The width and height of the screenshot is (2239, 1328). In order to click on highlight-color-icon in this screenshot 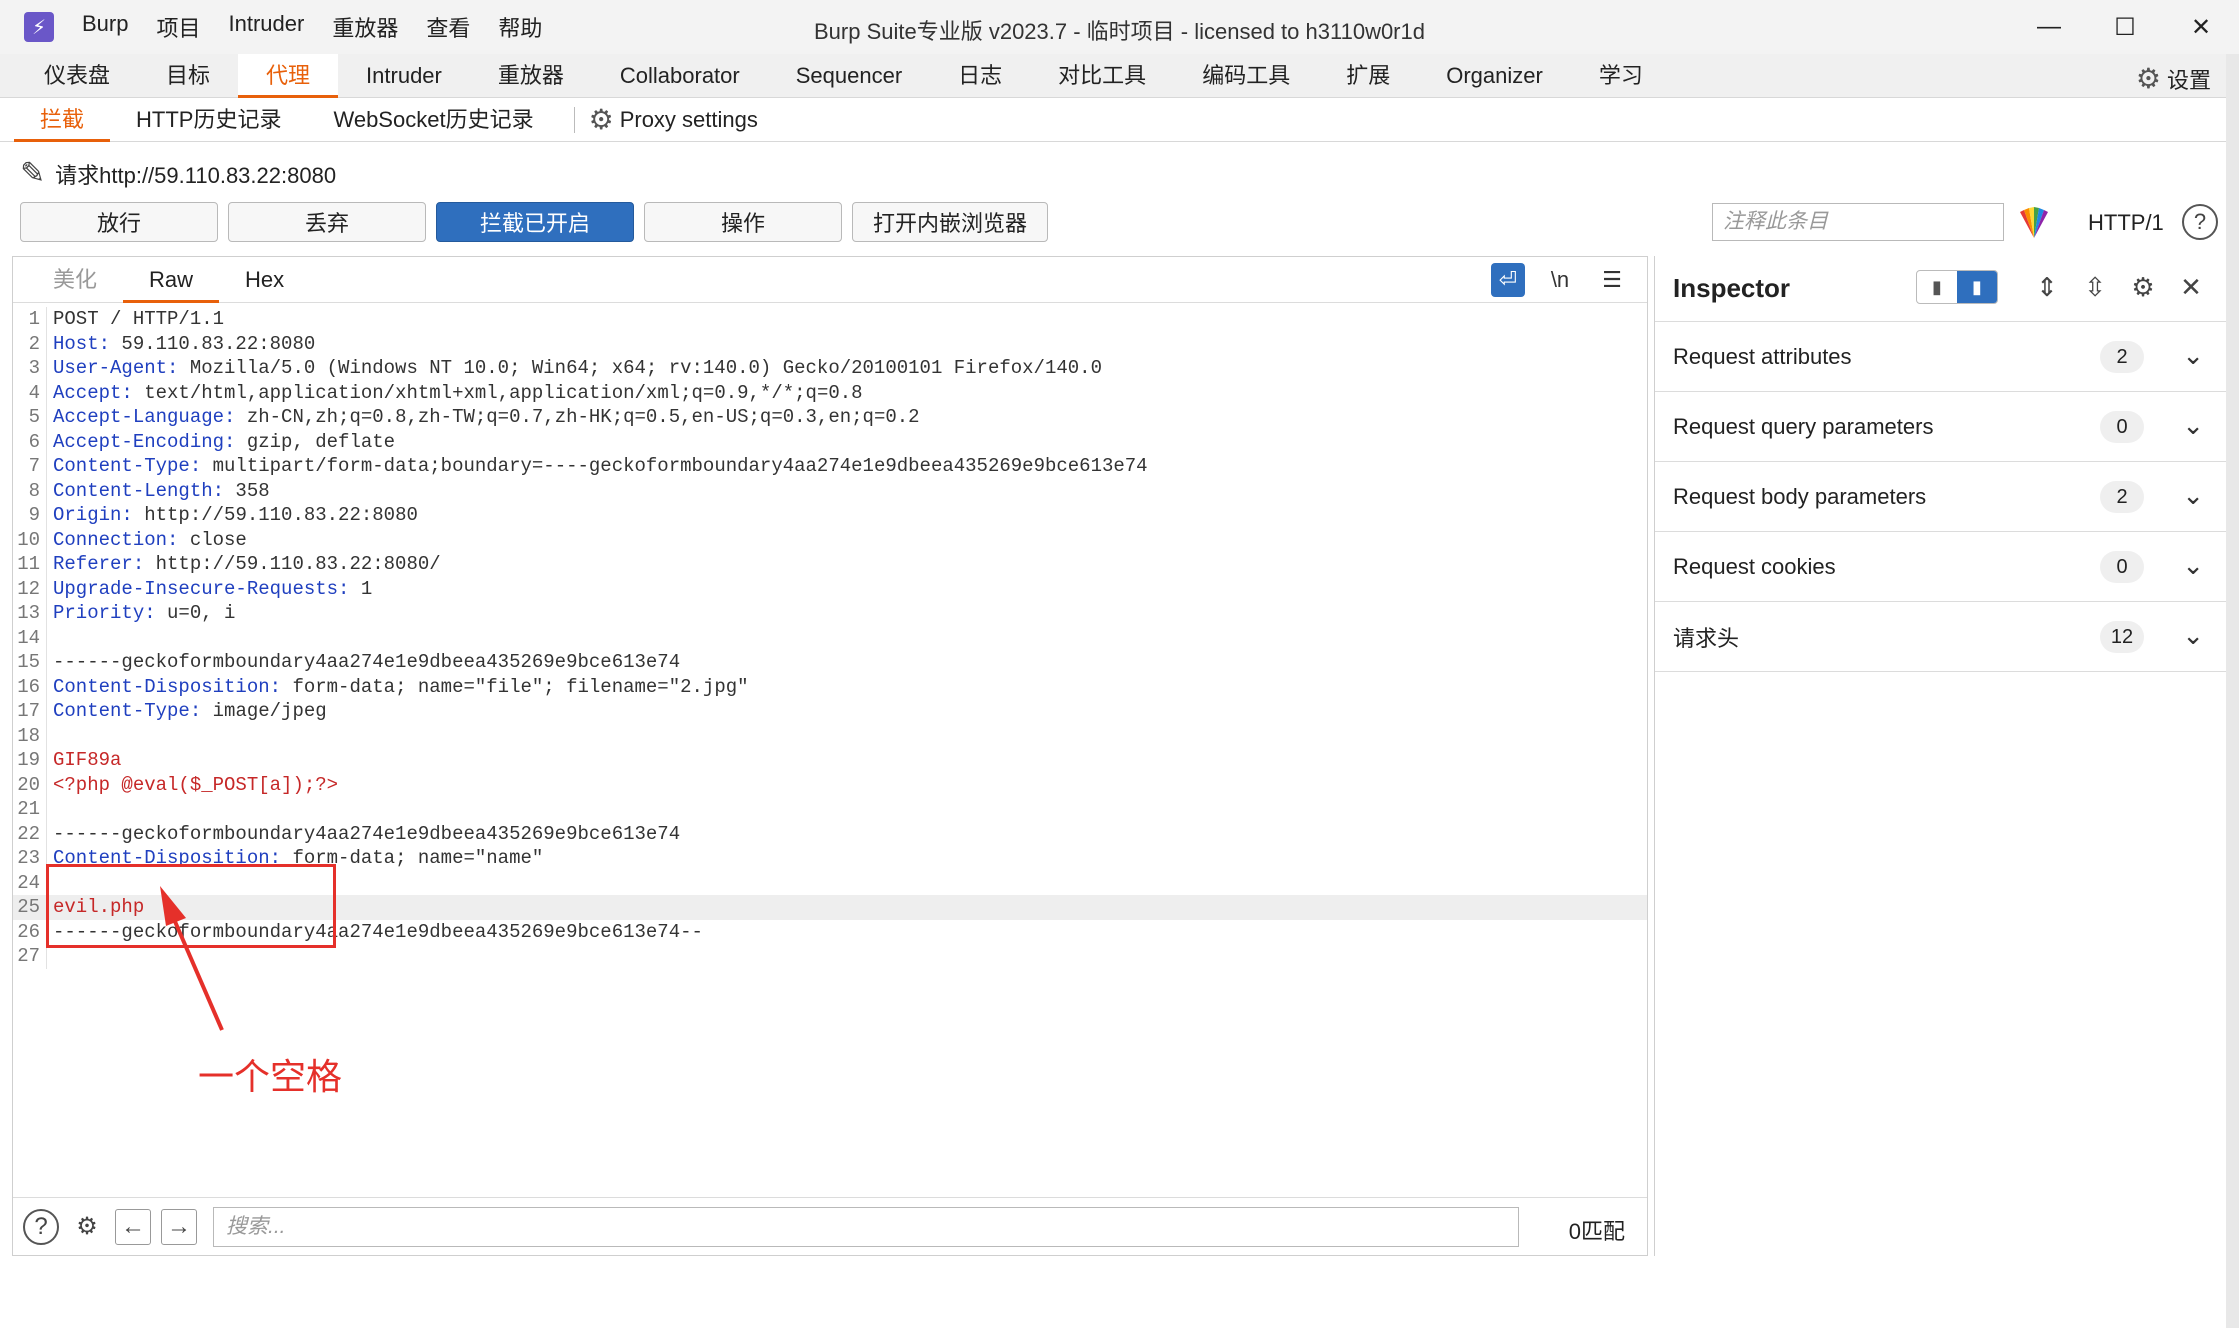, I will do `click(2034, 222)`.